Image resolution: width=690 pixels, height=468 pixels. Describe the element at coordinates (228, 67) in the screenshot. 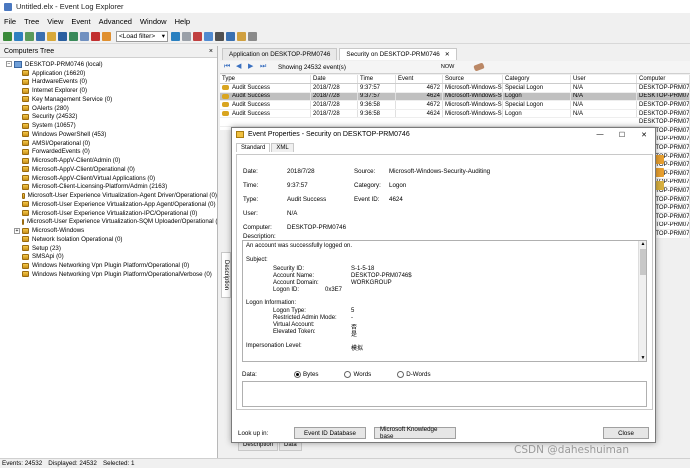

I see `first-page-icon: ⏮` at that location.